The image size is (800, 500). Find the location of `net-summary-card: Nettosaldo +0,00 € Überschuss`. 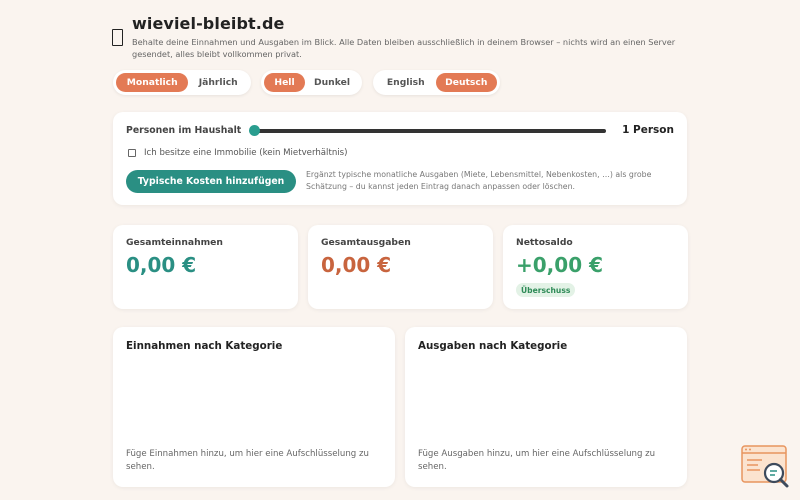

net-summary-card: Nettosaldo +0,00 € Überschuss is located at coordinates (595, 267).